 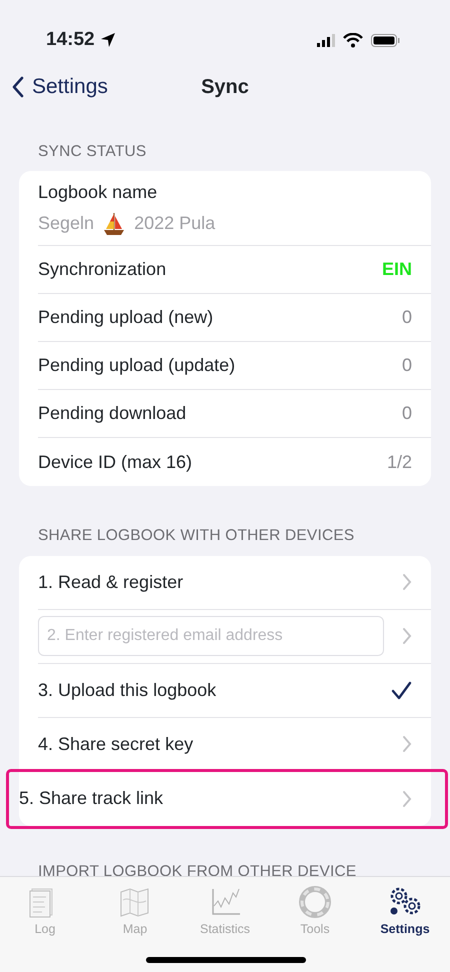 What do you see at coordinates (227, 799) in the screenshot?
I see `list-item: 5. Share track link` at bounding box center [227, 799].